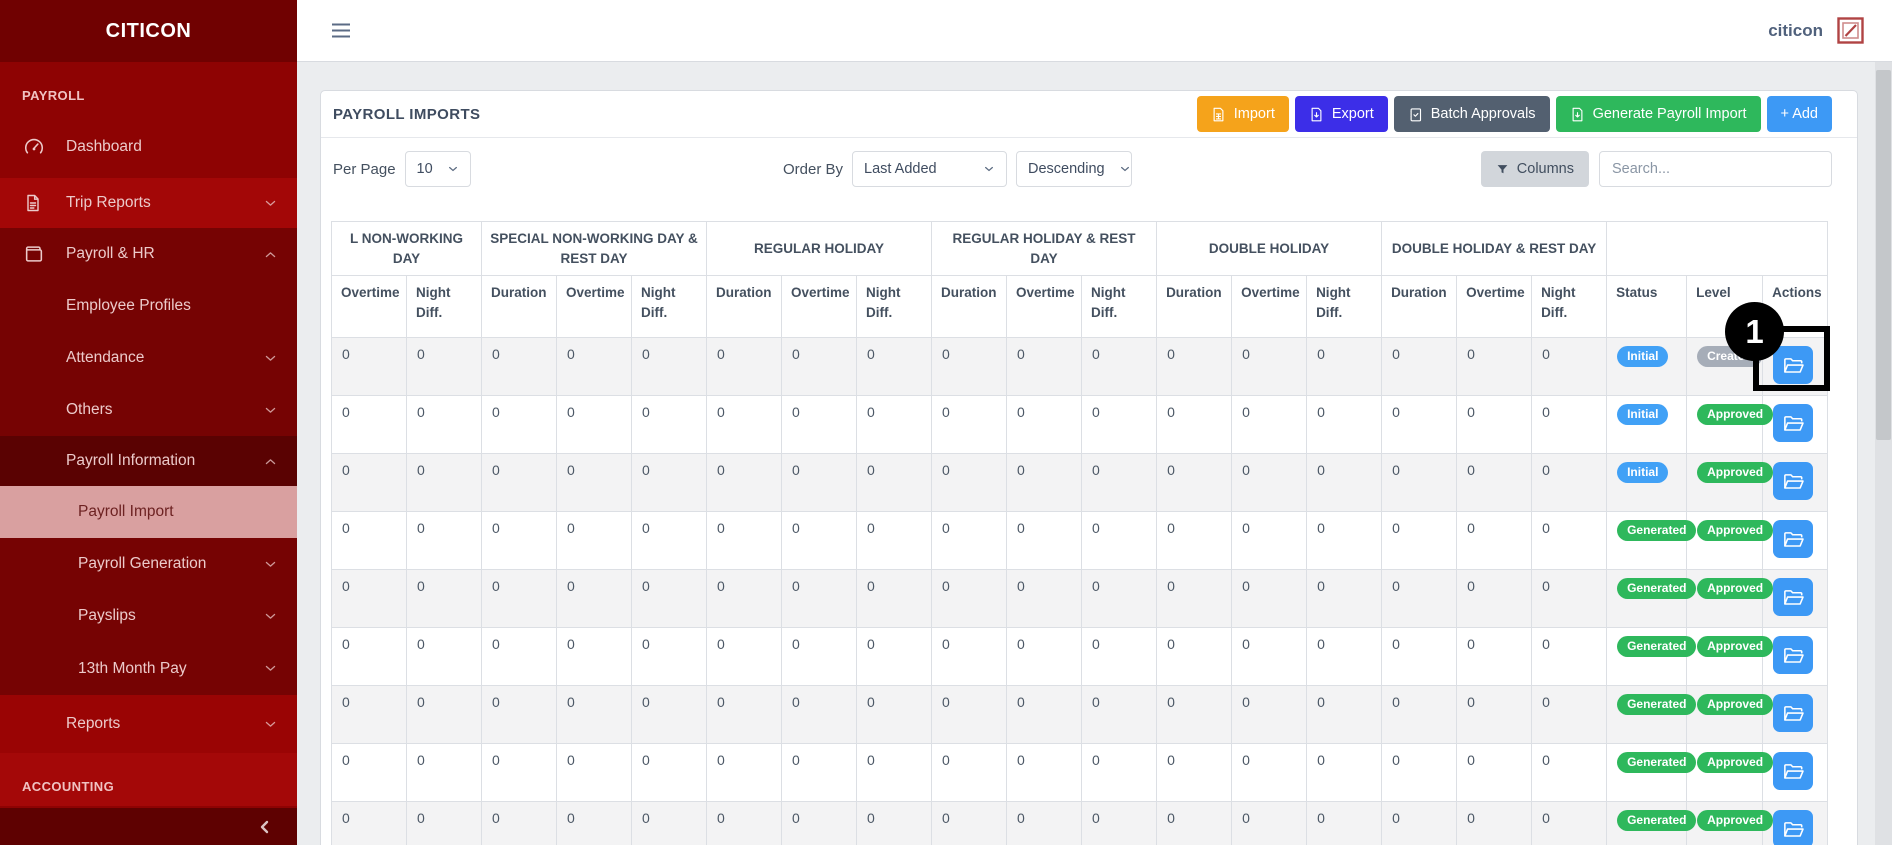  What do you see at coordinates (148, 203) in the screenshot?
I see `sidebar-item-trip-reports: Trip Reports` at bounding box center [148, 203].